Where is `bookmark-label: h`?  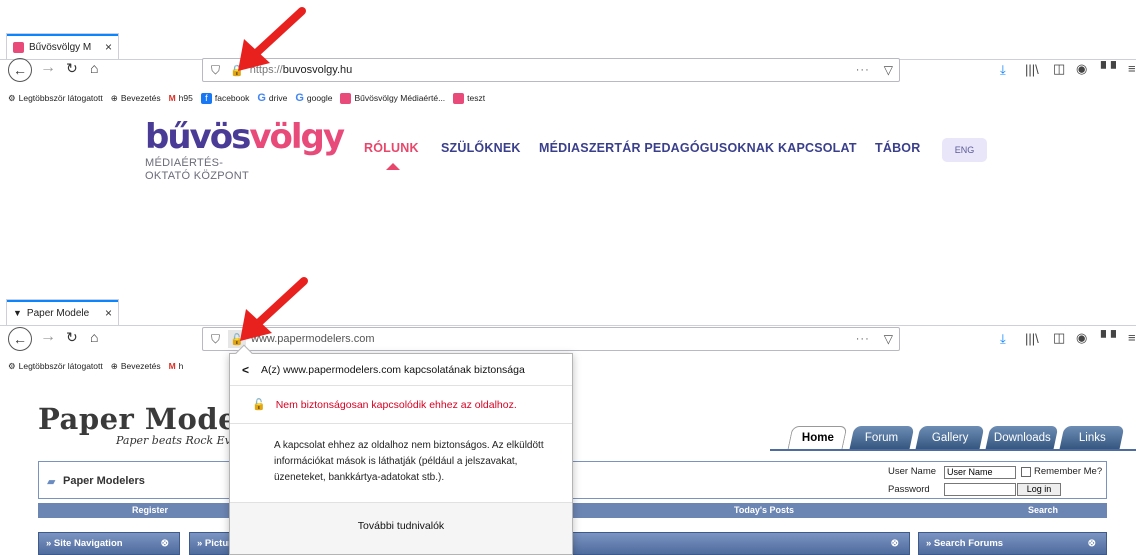 bookmark-label: h is located at coordinates (181, 366).